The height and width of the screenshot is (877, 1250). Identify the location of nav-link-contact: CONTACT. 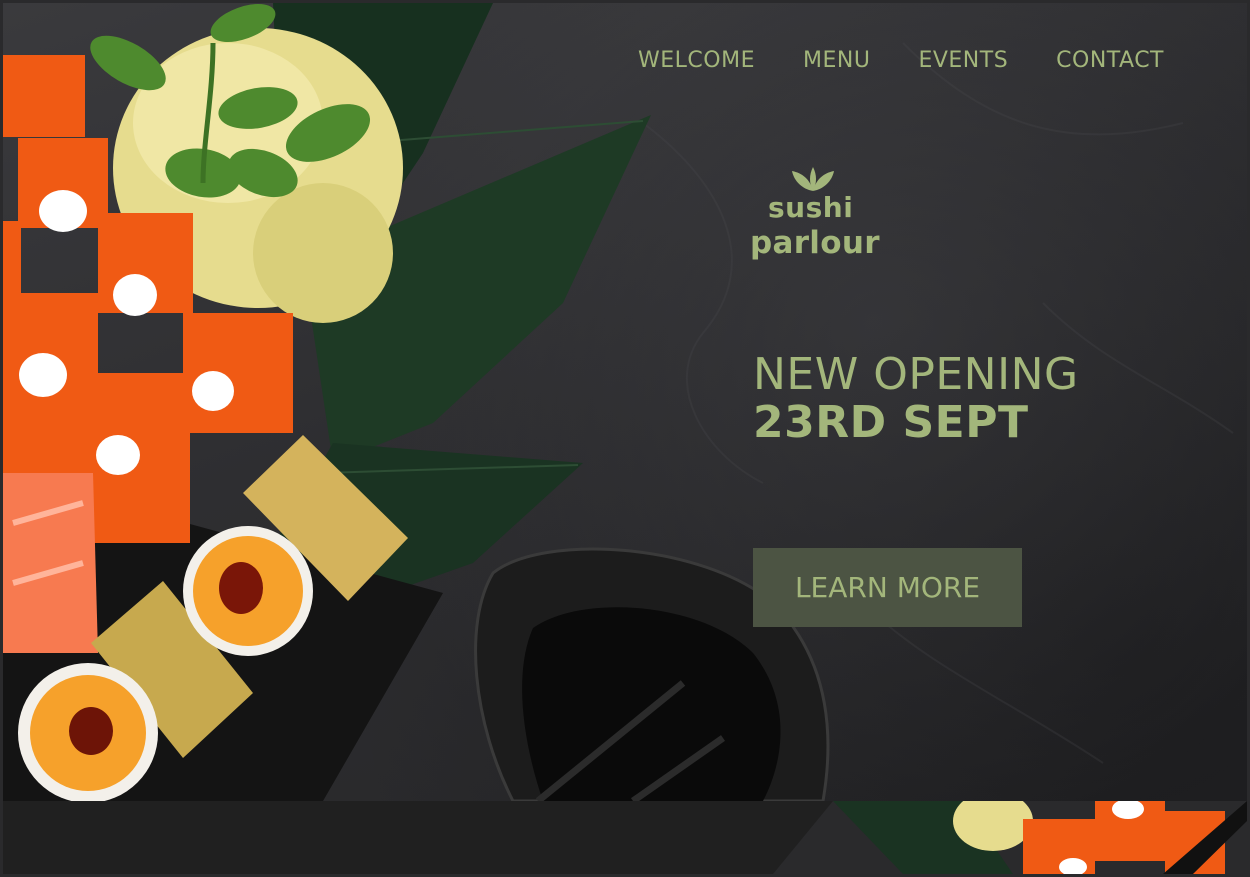
(1110, 60).